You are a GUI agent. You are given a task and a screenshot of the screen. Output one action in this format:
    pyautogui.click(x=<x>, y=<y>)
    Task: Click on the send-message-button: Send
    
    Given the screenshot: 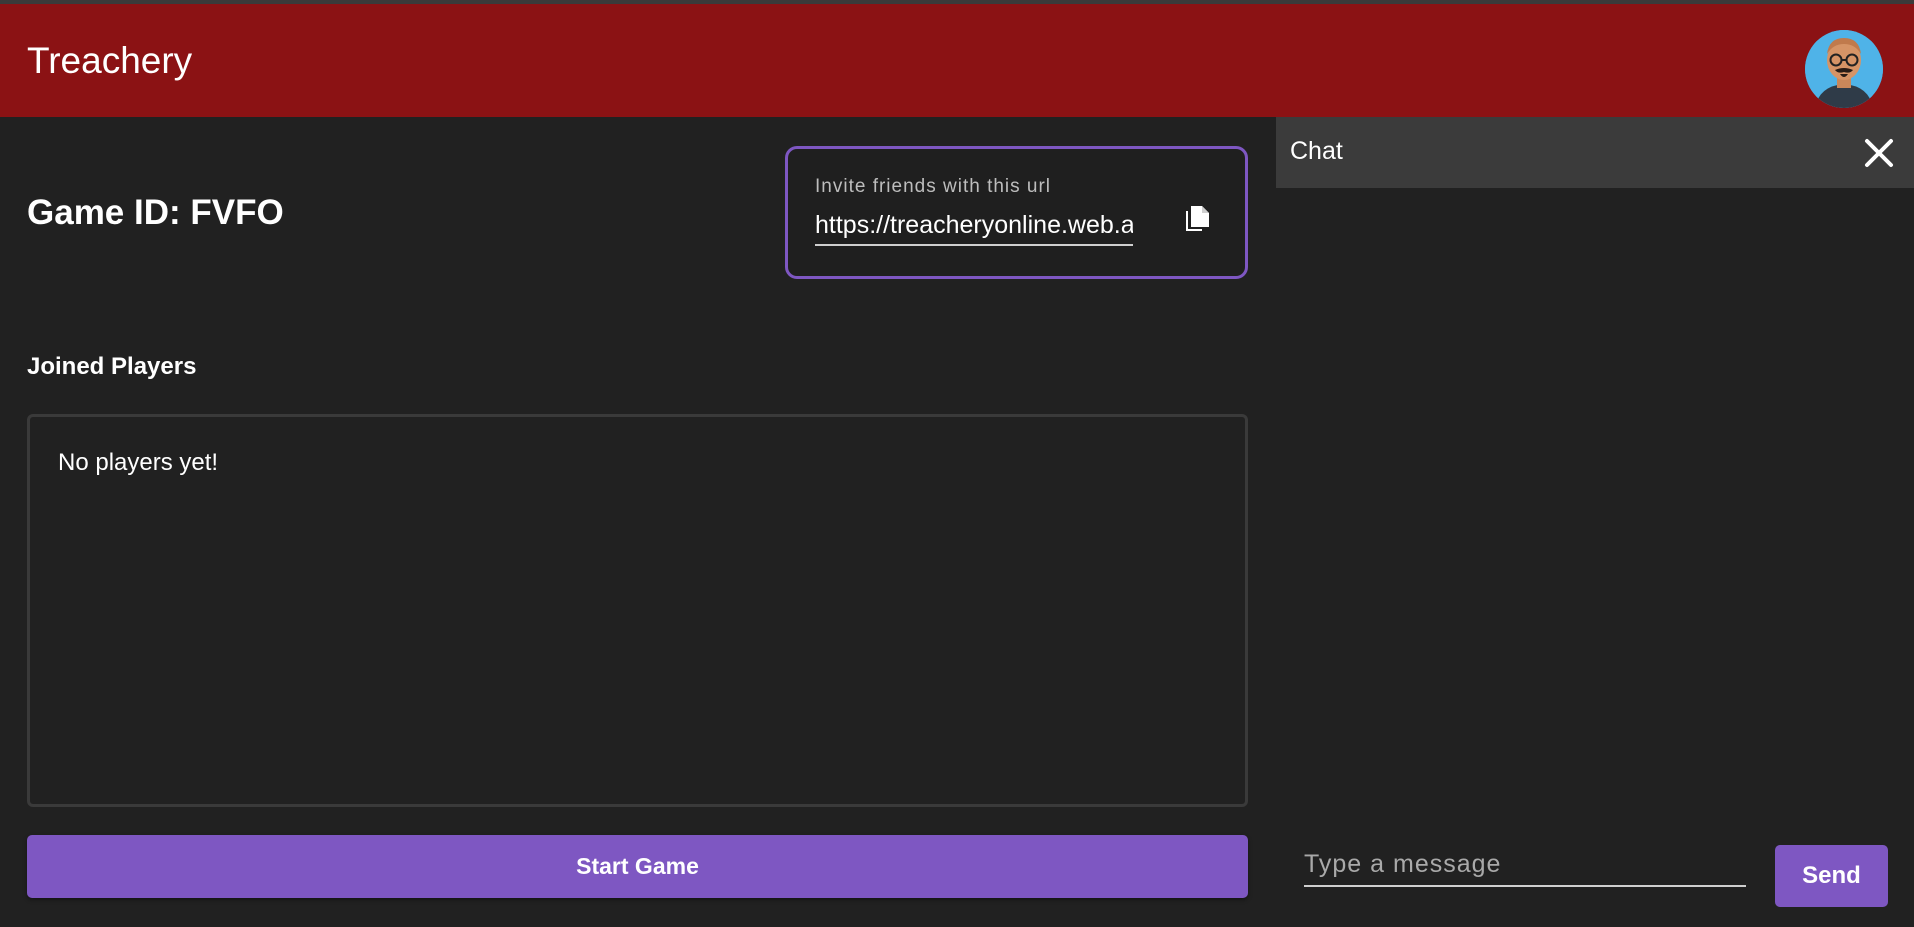 What is the action you would take?
    pyautogui.click(x=1831, y=876)
    